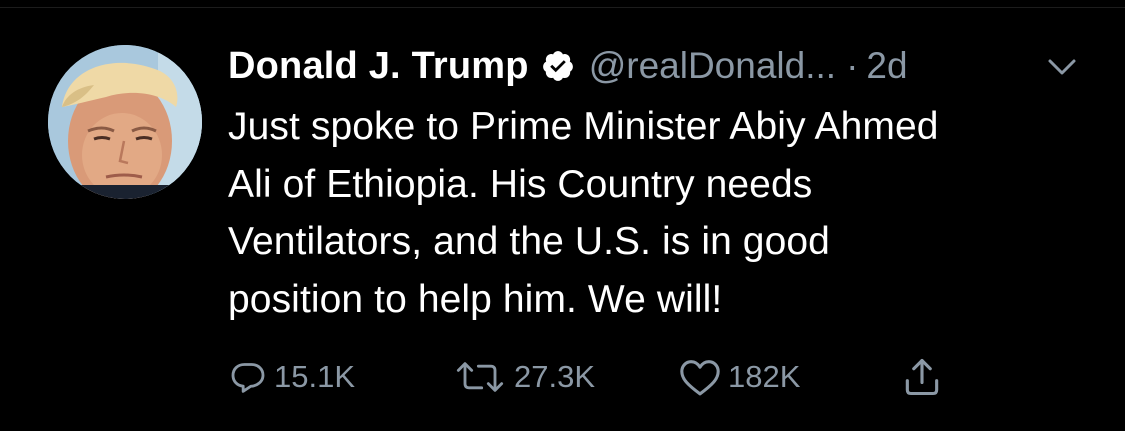 The height and width of the screenshot is (431, 1125). Describe the element at coordinates (520, 184) in the screenshot. I see `tweet-text-line: Ali of Ethiopia. His Country needs` at that location.